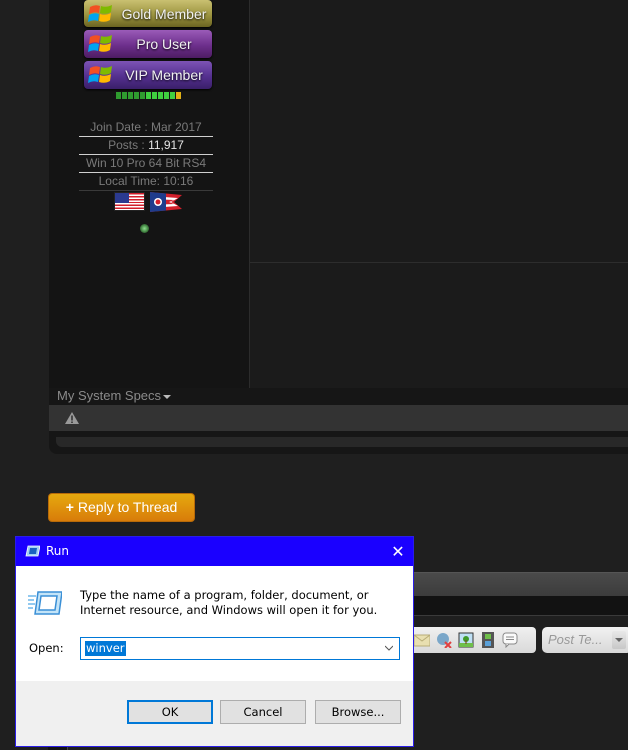 The width and height of the screenshot is (628, 750). Describe the element at coordinates (45, 603) in the screenshot. I see `run-icon` at that location.